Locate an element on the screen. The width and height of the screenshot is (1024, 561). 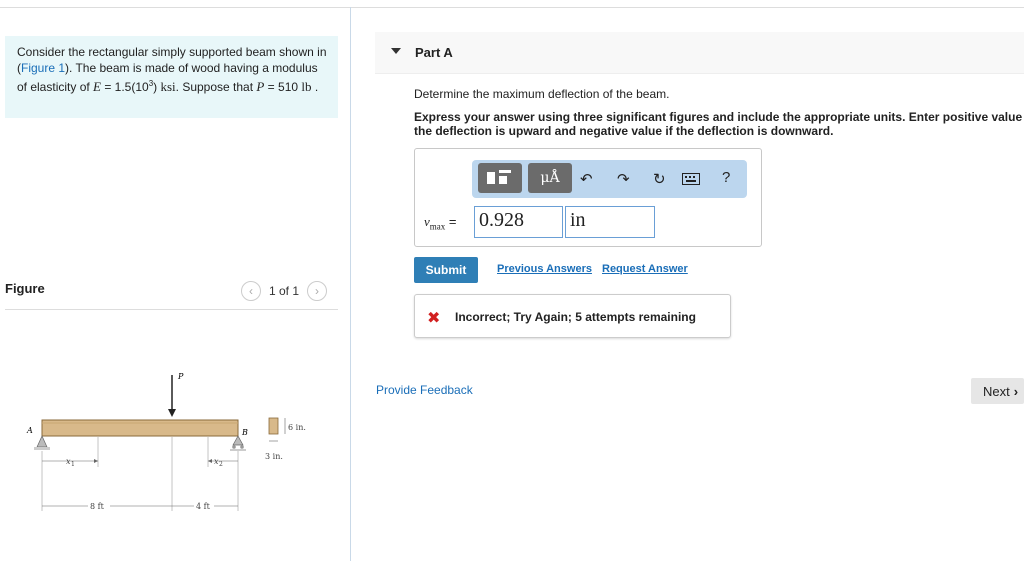
load-label: P is located at coordinates (180, 376).